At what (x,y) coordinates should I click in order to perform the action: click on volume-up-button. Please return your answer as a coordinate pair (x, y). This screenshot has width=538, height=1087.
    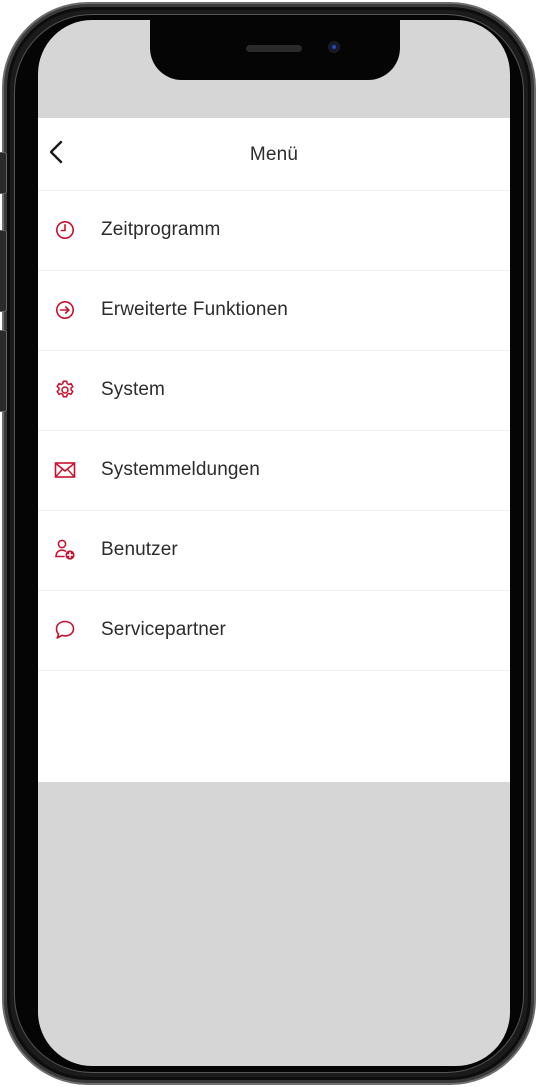
    Looking at the image, I should click on (3, 271).